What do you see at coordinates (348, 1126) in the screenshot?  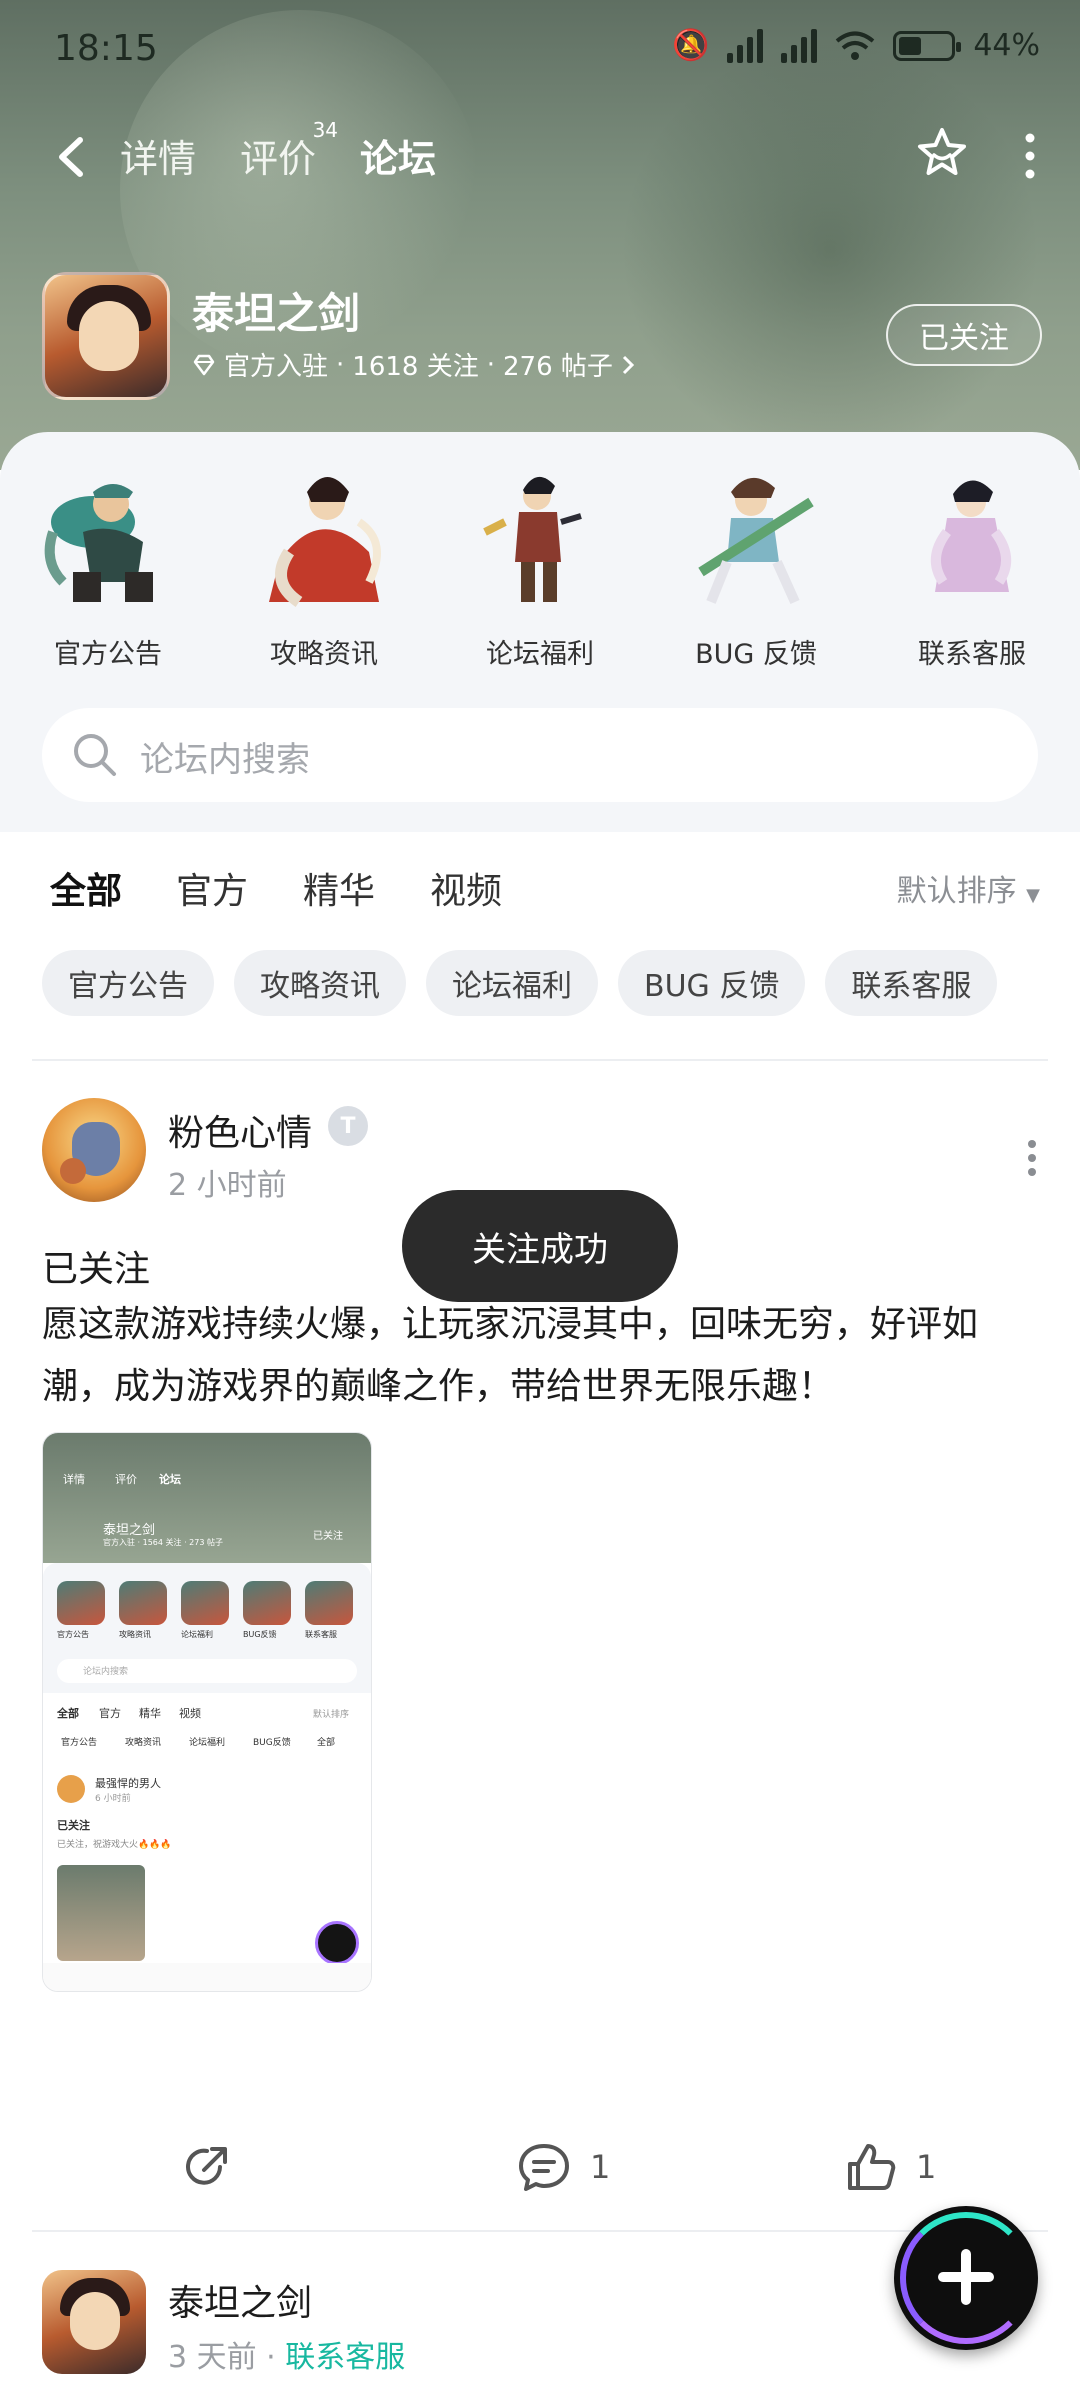 I see `user-level-badge: T` at bounding box center [348, 1126].